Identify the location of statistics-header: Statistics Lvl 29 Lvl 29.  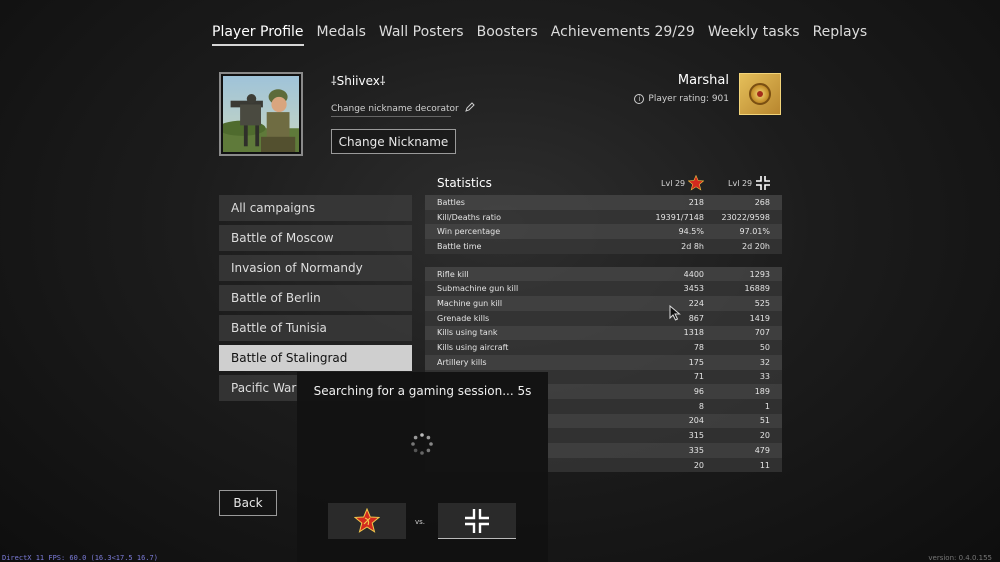
(603, 183).